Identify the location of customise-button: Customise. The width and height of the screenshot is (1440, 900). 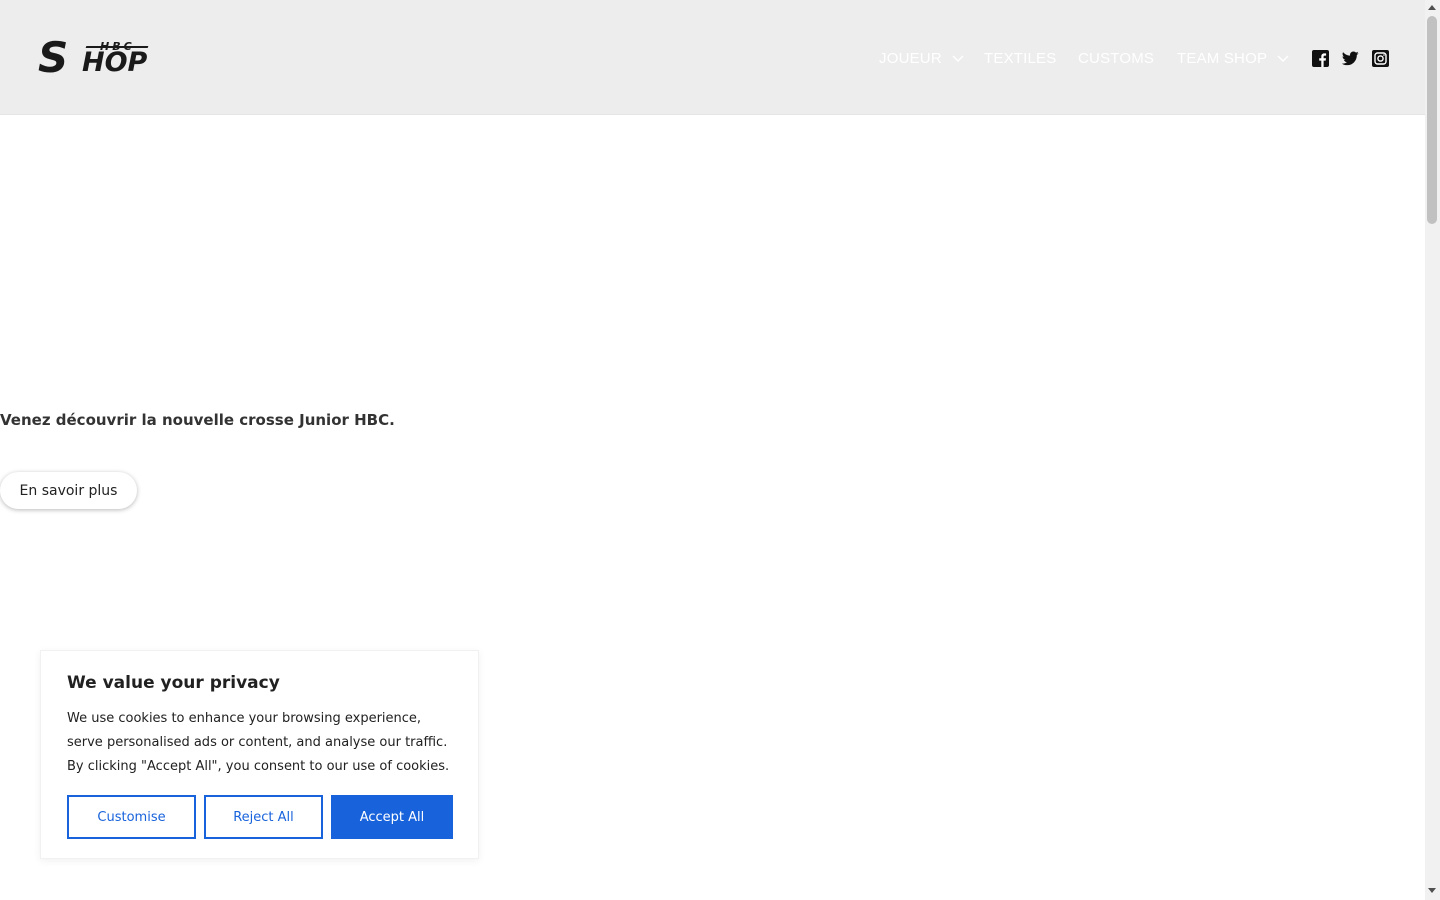
(131, 817).